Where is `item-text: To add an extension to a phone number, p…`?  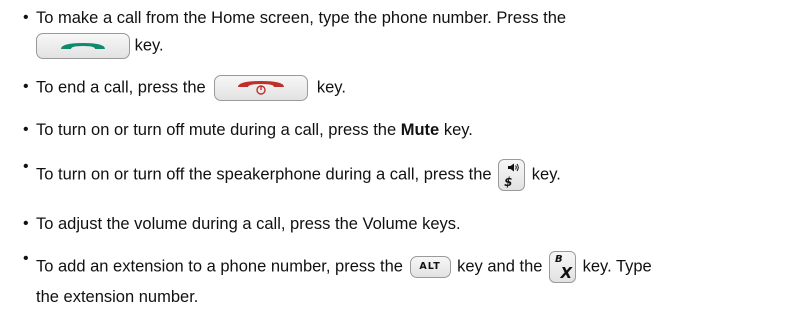
item-text: To add an extension to a phone number, p… is located at coordinates (416, 267).